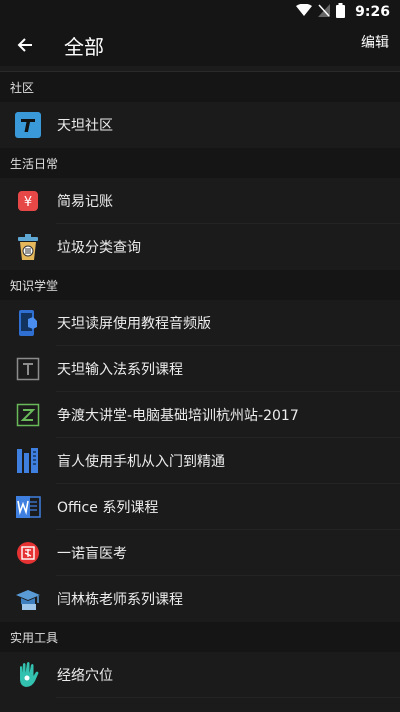 The width and height of the screenshot is (400, 712). What do you see at coordinates (200, 125) in the screenshot?
I see `list-item-tiantan-community: 天坦社区` at bounding box center [200, 125].